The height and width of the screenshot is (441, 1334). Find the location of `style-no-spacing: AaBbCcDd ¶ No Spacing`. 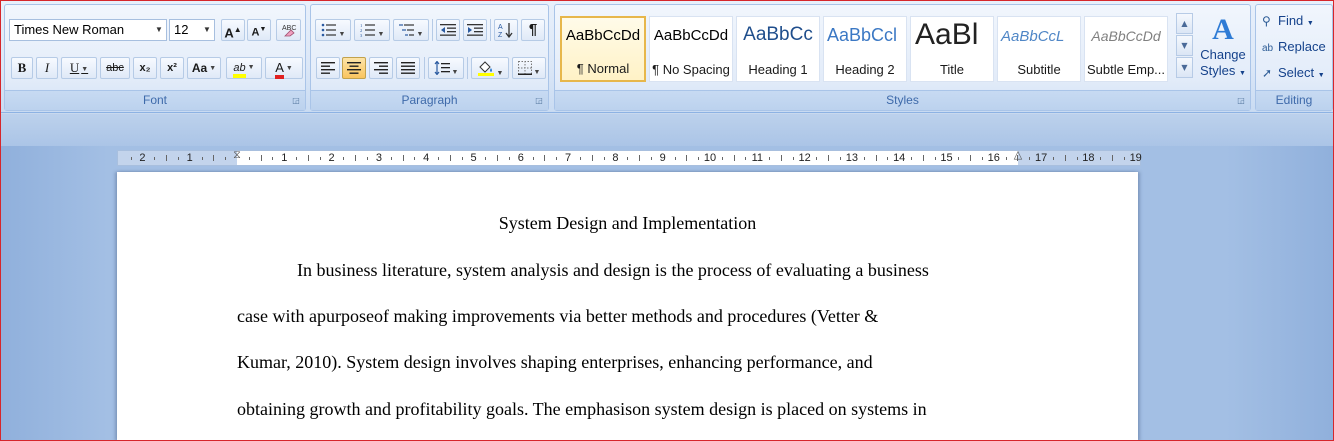

style-no-spacing: AaBbCcDd ¶ No Spacing is located at coordinates (691, 49).